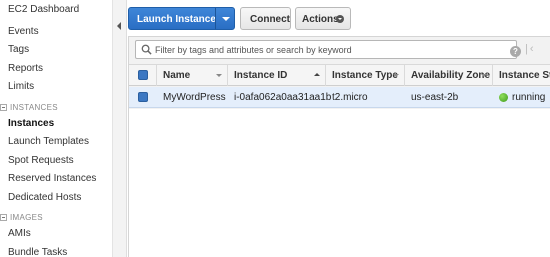  What do you see at coordinates (120, 128) in the screenshot?
I see `sidebar-collapse-handle` at bounding box center [120, 128].